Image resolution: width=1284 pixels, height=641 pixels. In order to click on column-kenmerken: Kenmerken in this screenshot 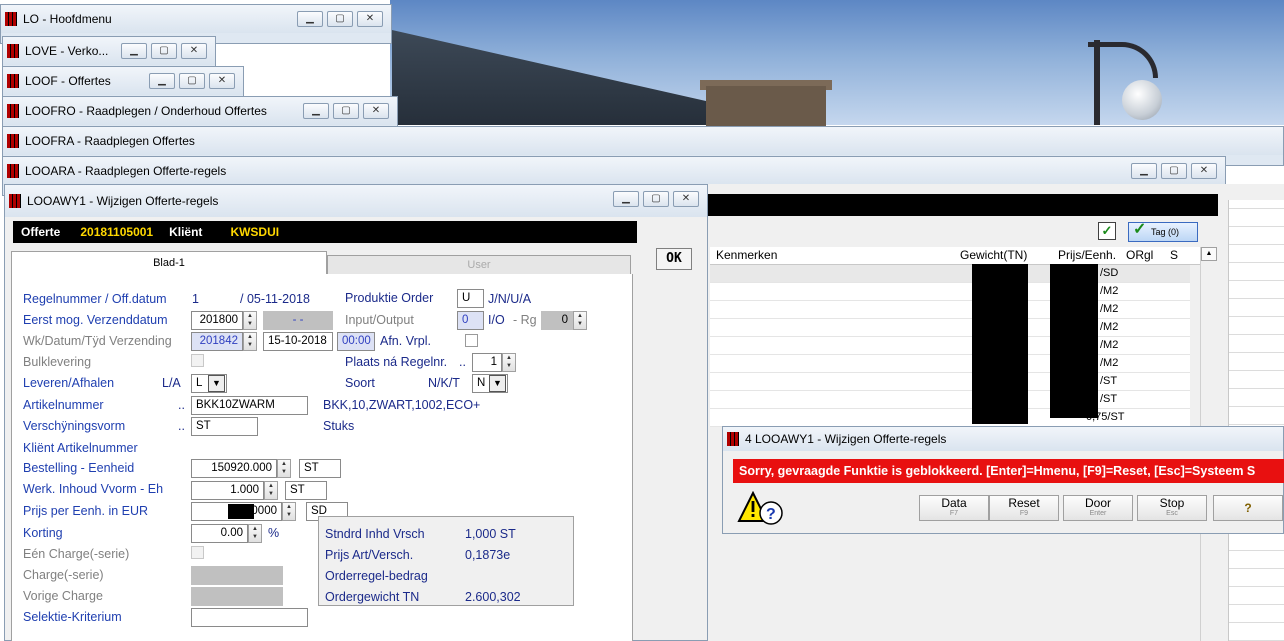, I will do `click(746, 255)`.